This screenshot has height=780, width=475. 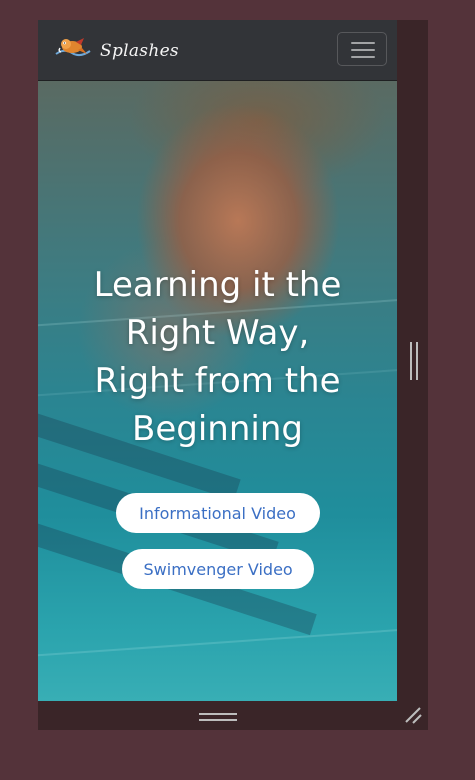 I want to click on informational-video-button: Informational Video, so click(x=217, y=513).